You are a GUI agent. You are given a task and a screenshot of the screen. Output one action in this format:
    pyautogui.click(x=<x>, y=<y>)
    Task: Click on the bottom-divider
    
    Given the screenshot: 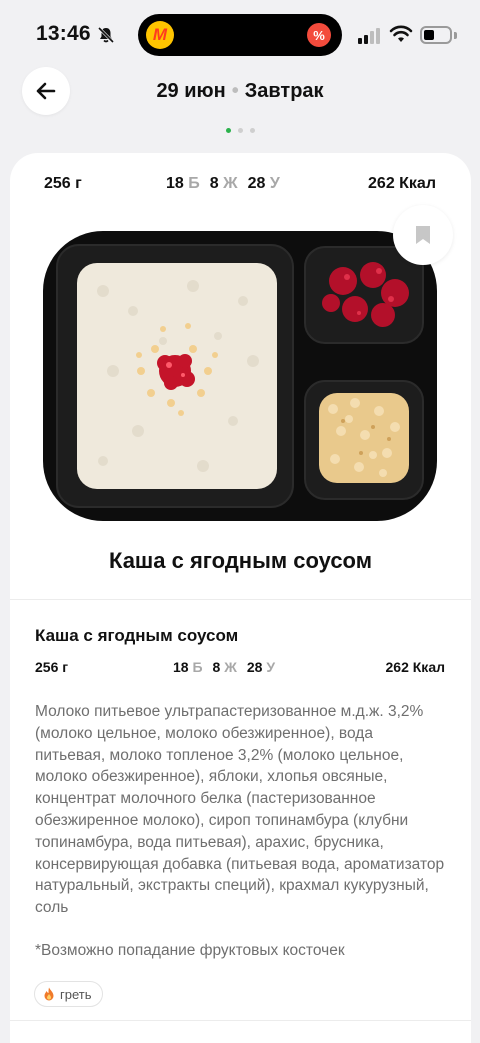 What is the action you would take?
    pyautogui.click(x=240, y=1020)
    